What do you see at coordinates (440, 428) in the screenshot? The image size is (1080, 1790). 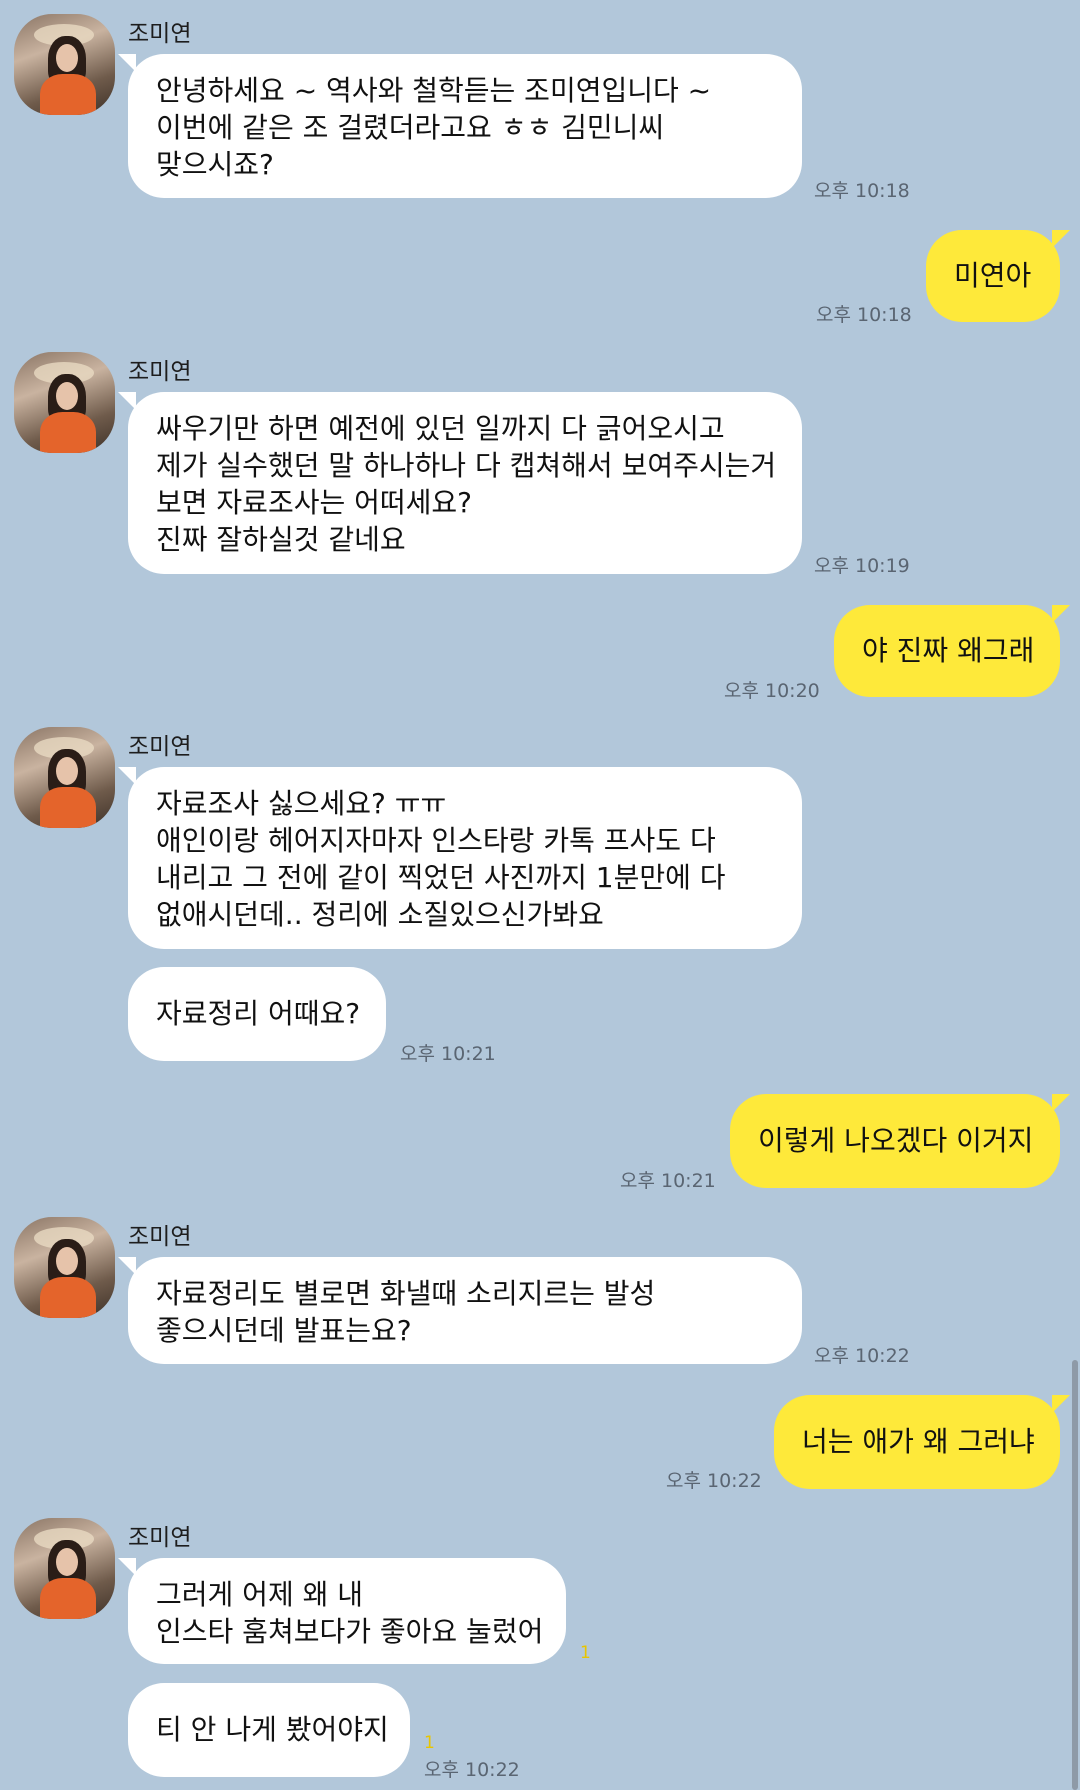 I see `message-text: 싸우기만 하면 예전에 있던 일까지 다 긁어오시고` at bounding box center [440, 428].